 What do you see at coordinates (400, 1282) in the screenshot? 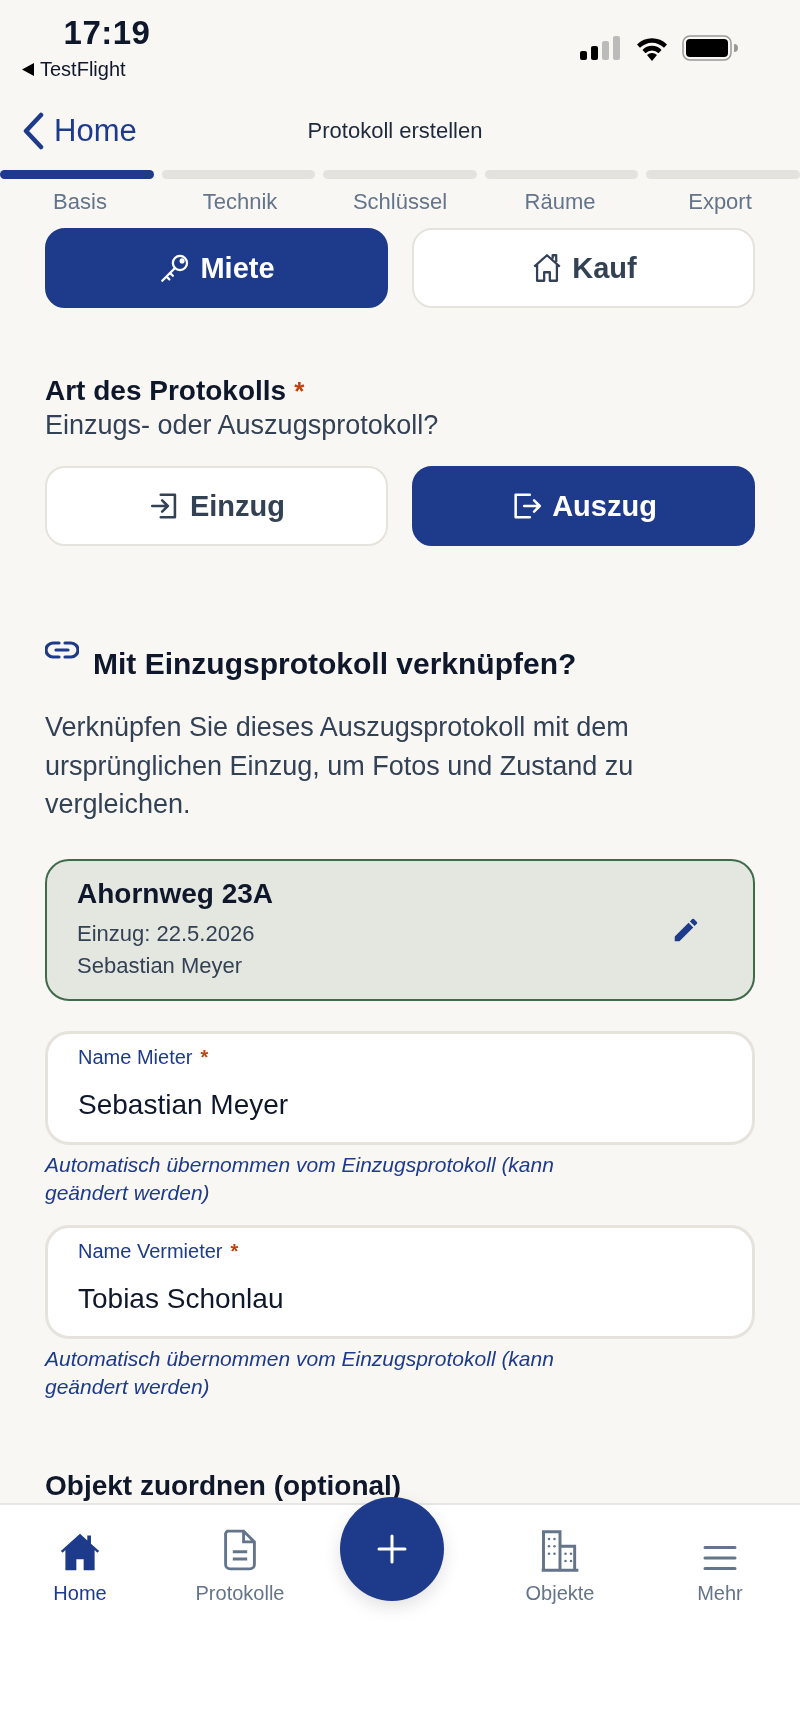
I see `text-field: Name Vermieter * Tobias Schonlau` at bounding box center [400, 1282].